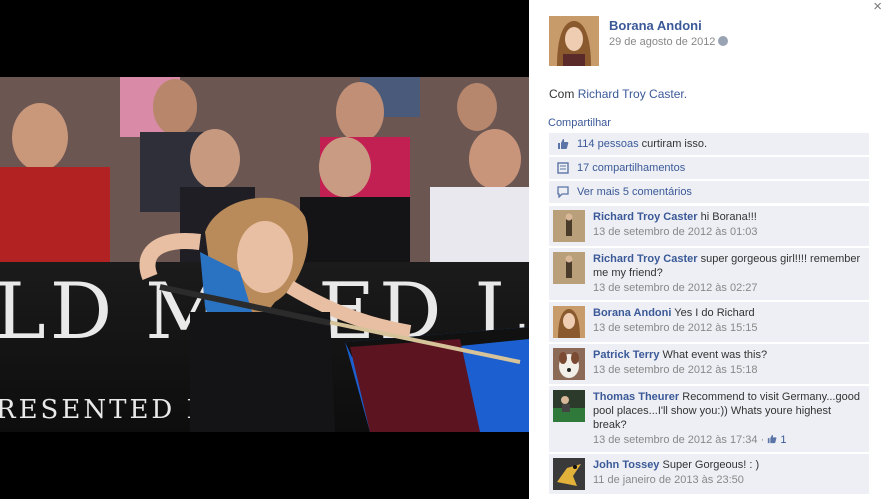  What do you see at coordinates (728, 232) in the screenshot?
I see `comment-timestamp: 13 de setembro de 2012 às 01:03` at bounding box center [728, 232].